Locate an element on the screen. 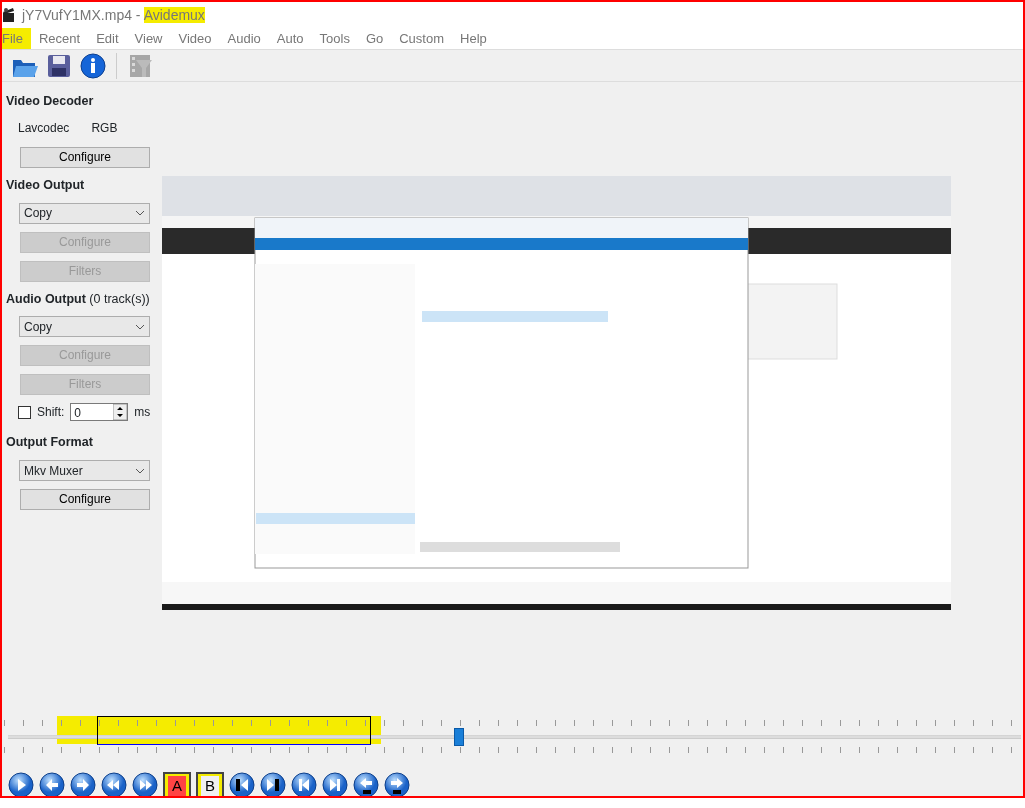 The width and height of the screenshot is (1025, 808). back-button is located at coordinates (52, 784).